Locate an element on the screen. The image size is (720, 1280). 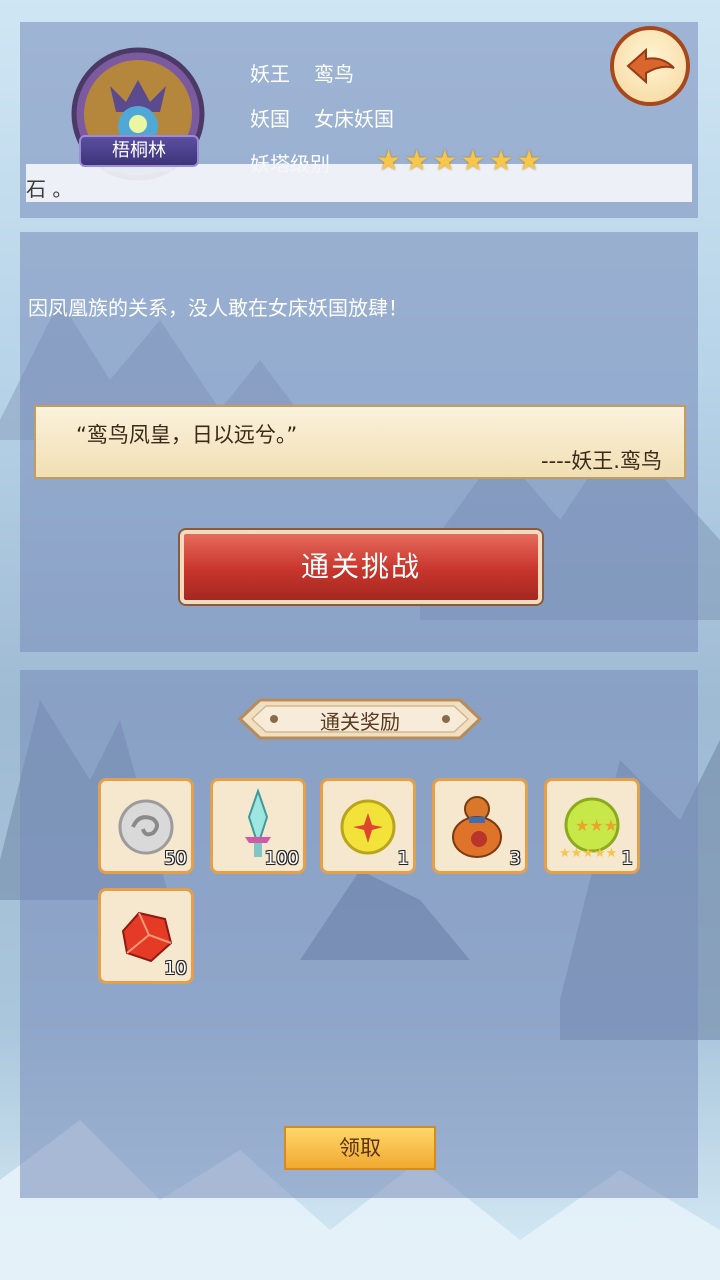
reward-slot: 1 is located at coordinates (368, 826).